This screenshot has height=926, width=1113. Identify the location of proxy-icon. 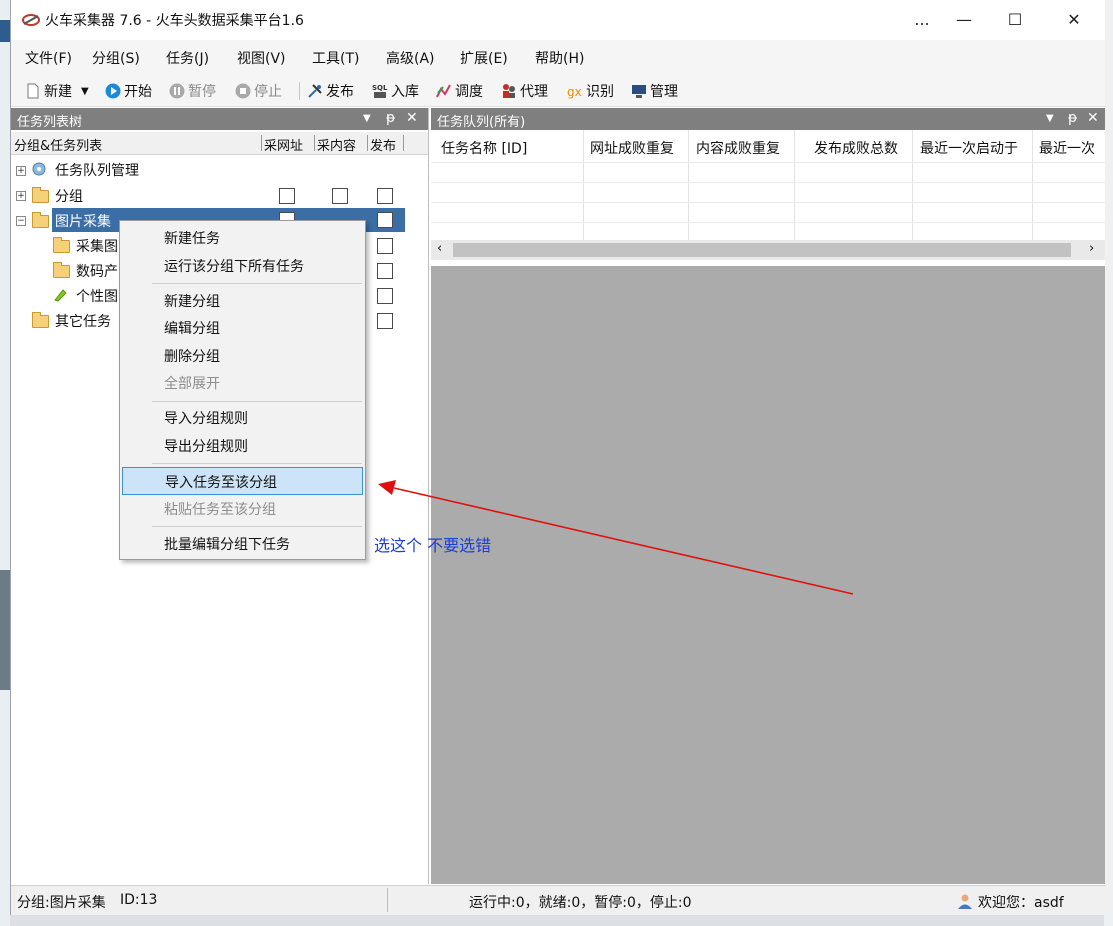
(509, 91).